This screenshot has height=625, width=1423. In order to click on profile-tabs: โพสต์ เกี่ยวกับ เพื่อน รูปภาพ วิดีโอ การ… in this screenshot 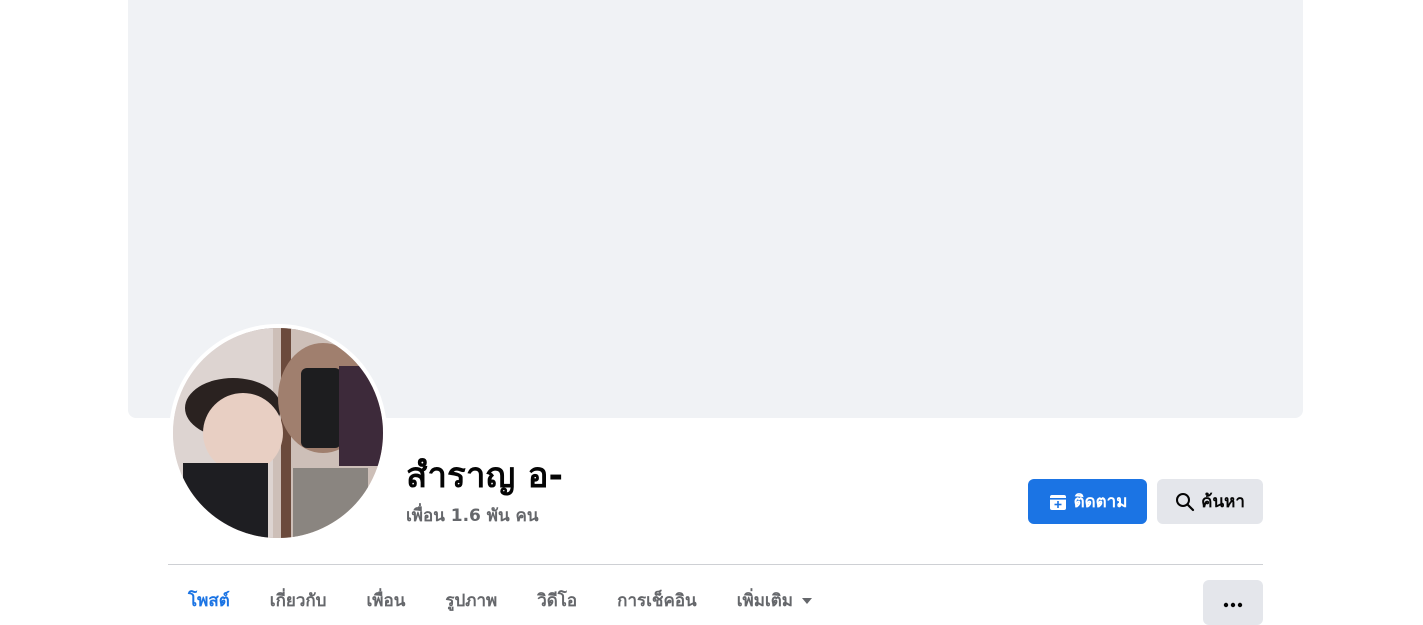, I will do `click(500, 600)`.